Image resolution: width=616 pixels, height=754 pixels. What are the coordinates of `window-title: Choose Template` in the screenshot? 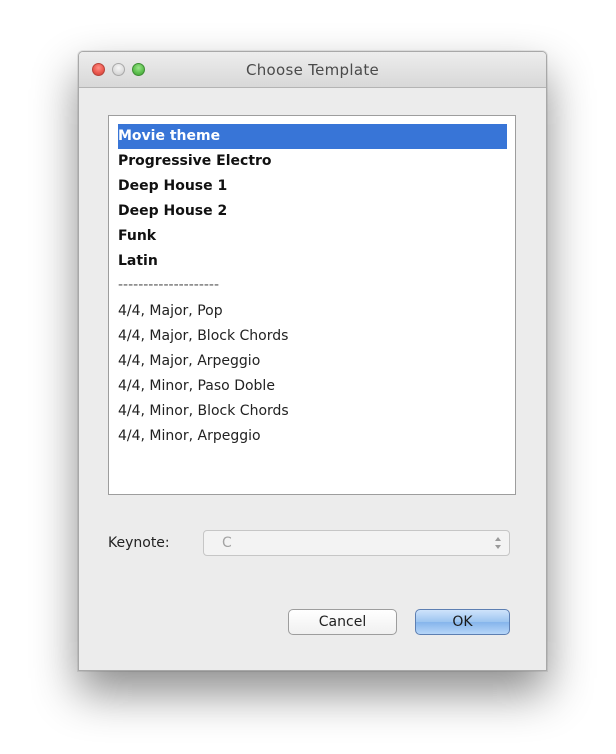 It's located at (312, 70).